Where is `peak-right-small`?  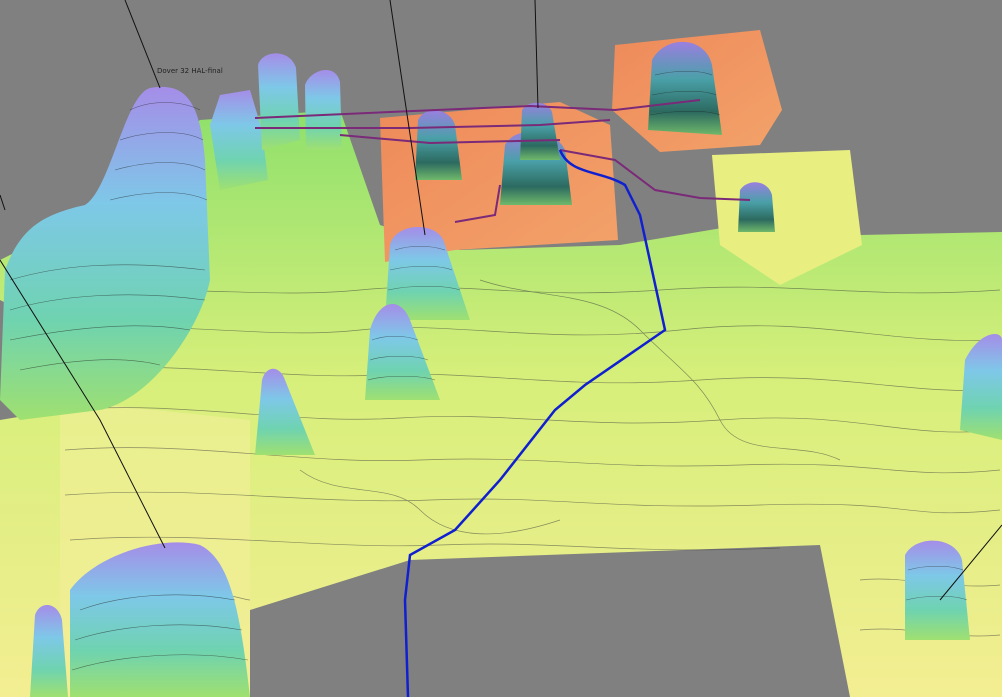 peak-right-small is located at coordinates (756, 207).